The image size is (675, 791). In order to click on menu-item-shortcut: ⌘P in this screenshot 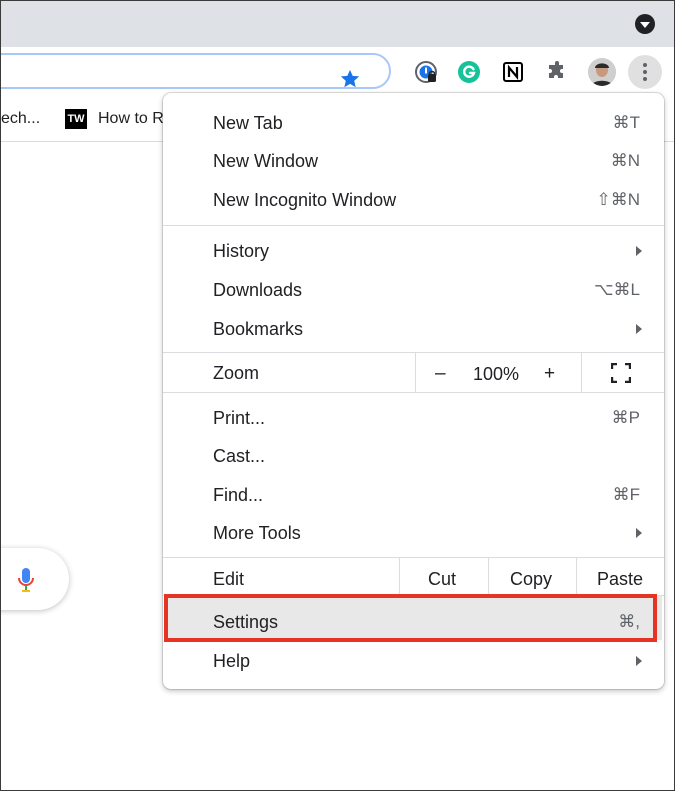, I will do `click(625, 417)`.